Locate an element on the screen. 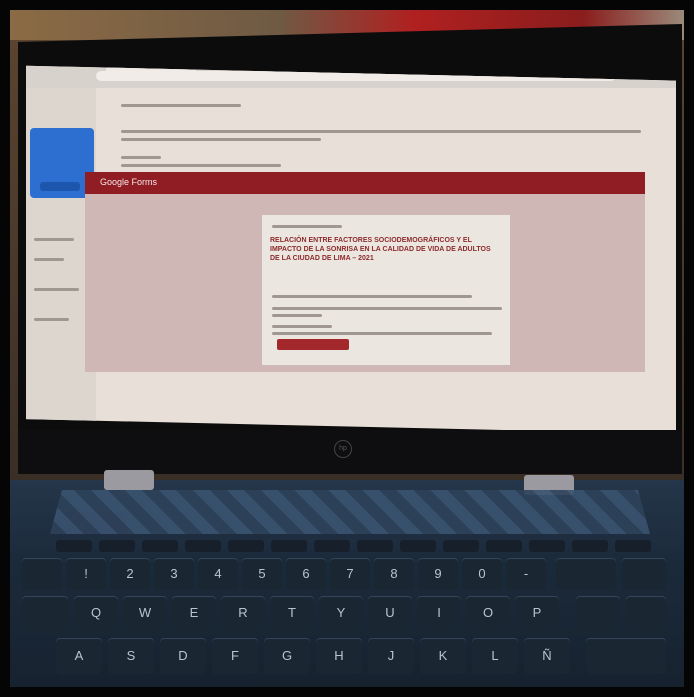 This screenshot has height=697, width=694. keyboard-key: O is located at coordinates (488, 613).